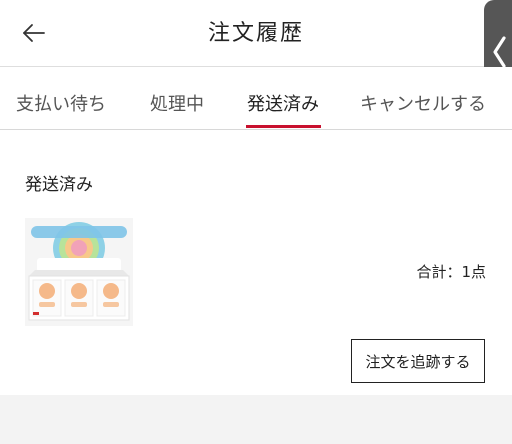 The image size is (512, 444). I want to click on active-tab-indicator, so click(283, 126).